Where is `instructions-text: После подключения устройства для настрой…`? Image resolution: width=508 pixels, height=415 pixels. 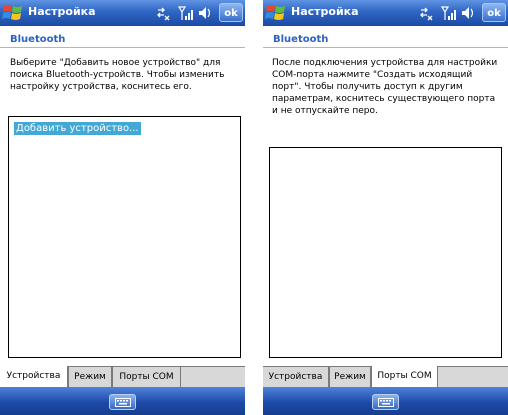
instructions-text: После подключения устройства для настрой… is located at coordinates (385, 87).